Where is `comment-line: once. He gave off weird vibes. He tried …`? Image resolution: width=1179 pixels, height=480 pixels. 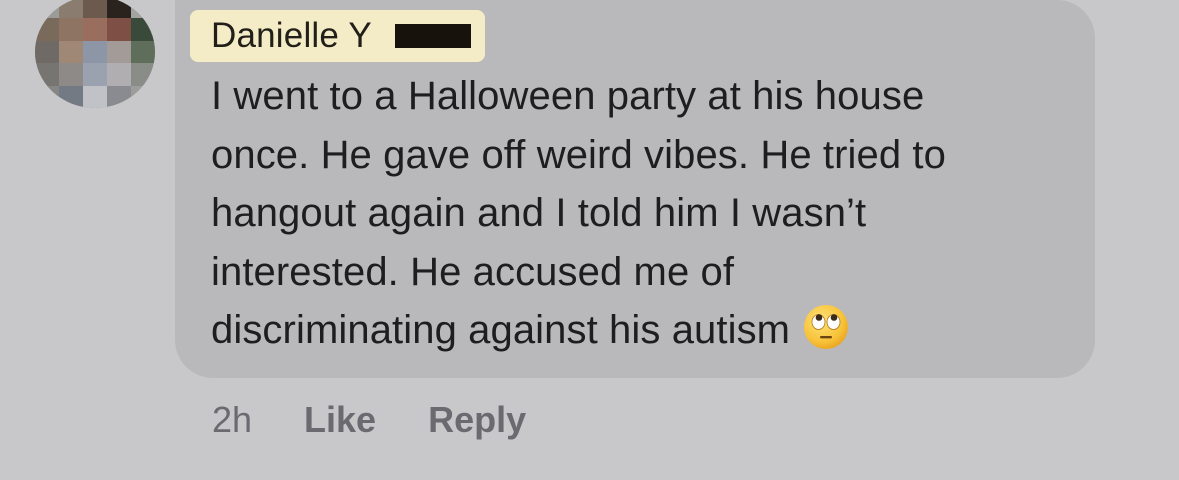
comment-line: once. He gave off weird vibes. He tried … is located at coordinates (578, 154).